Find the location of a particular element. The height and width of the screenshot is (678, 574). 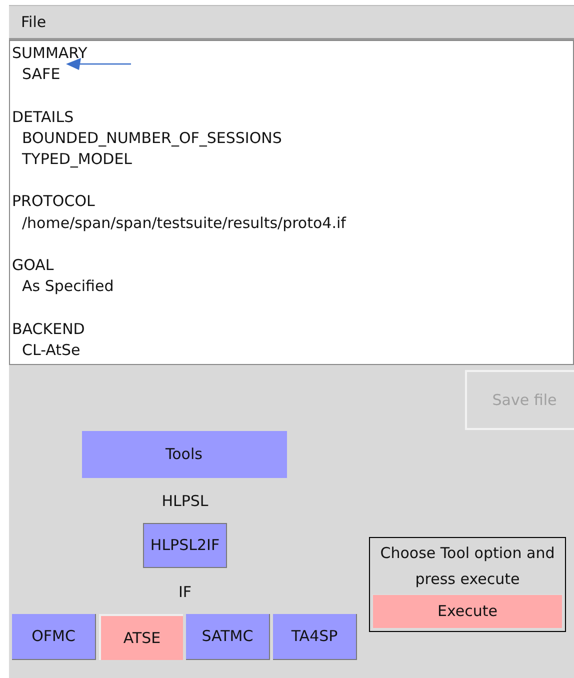

backend-button: TA4SP is located at coordinates (315, 637).